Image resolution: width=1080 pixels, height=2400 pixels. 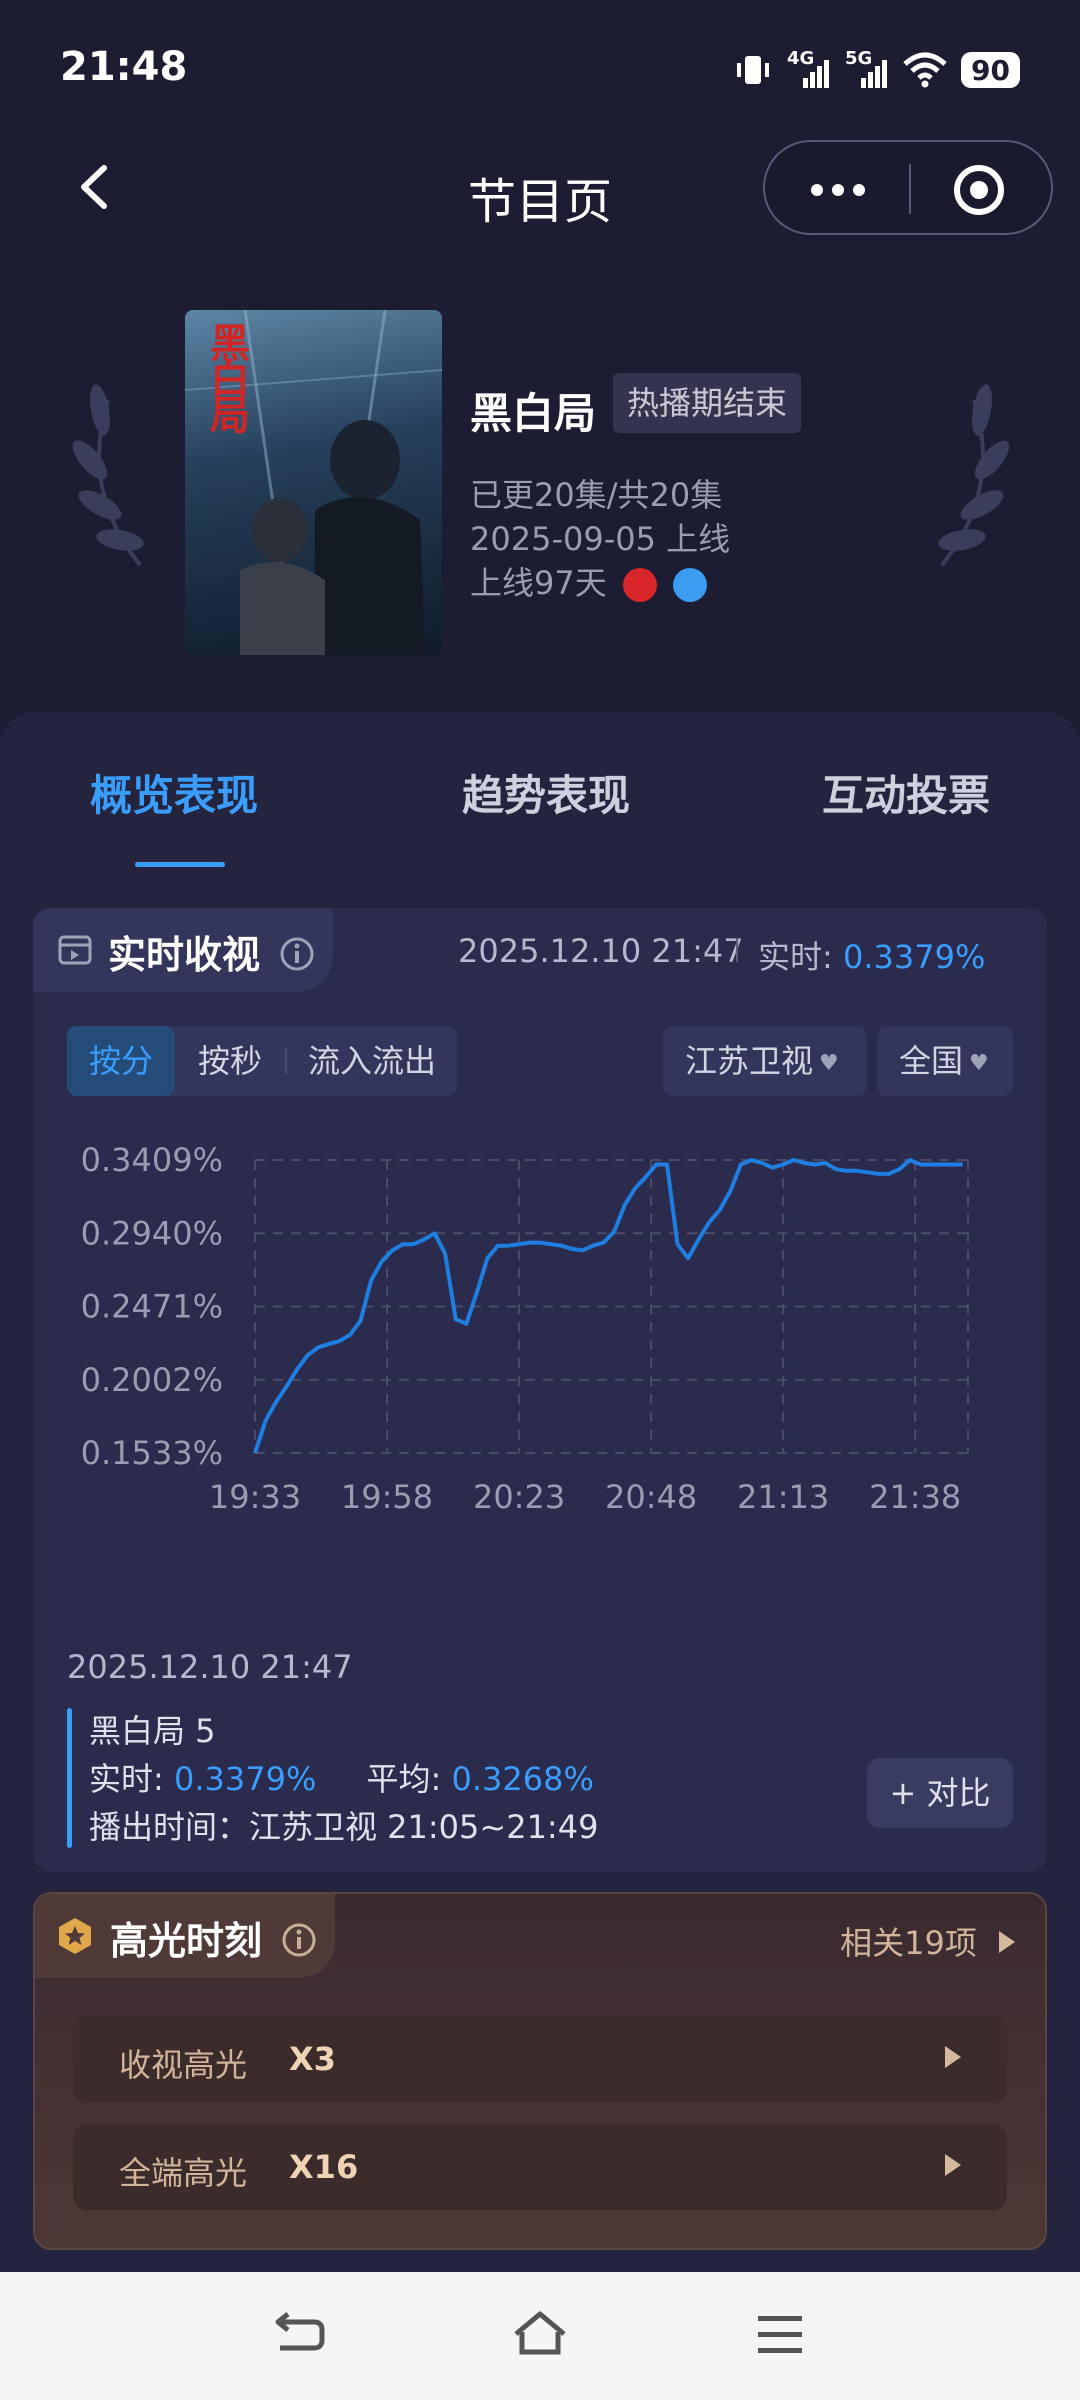 I want to click on menu-icon, so click(x=780, y=2335).